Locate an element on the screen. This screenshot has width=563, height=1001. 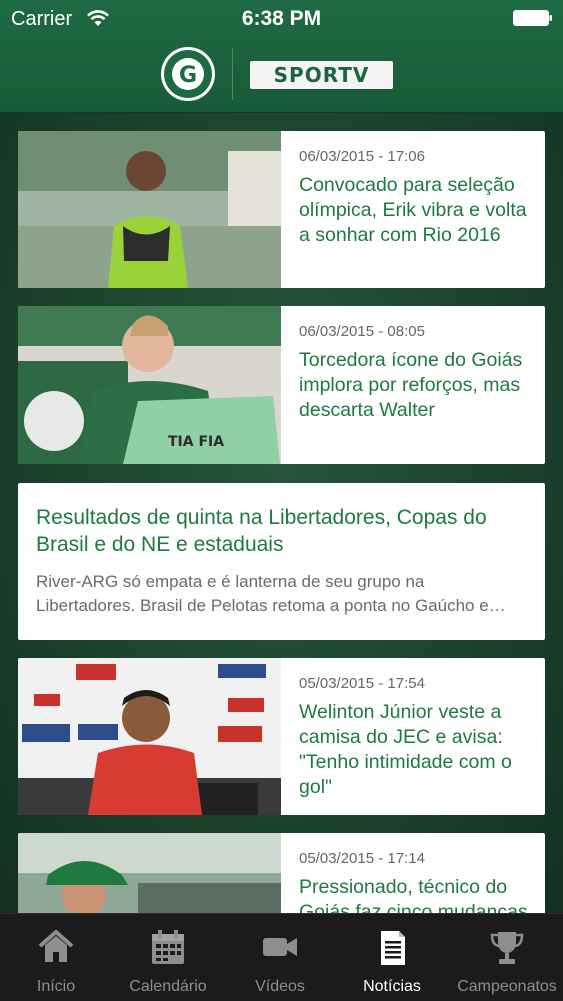
tab-videos: Vídeos is located at coordinates (280, 957).